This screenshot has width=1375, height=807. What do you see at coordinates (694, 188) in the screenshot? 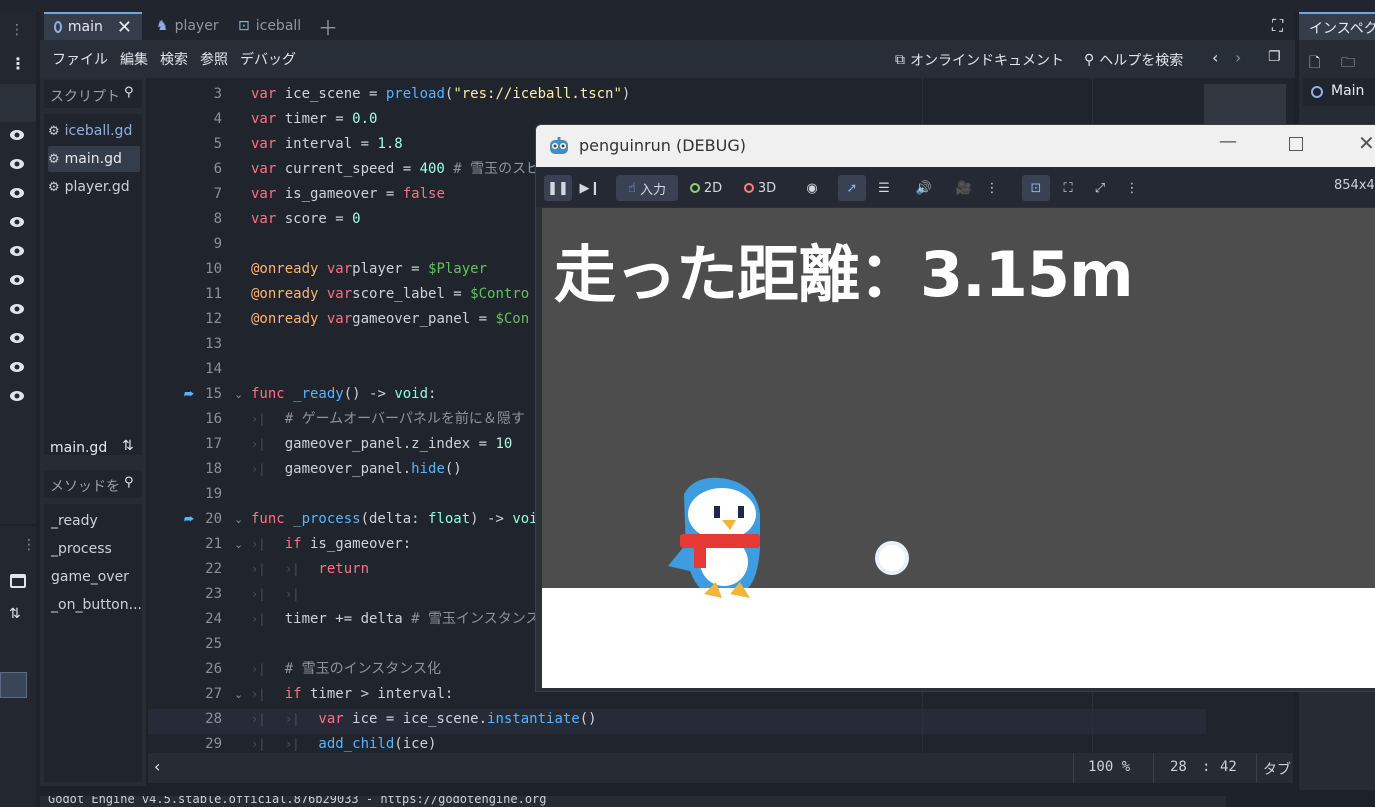
I see `2d-icon` at bounding box center [694, 188].